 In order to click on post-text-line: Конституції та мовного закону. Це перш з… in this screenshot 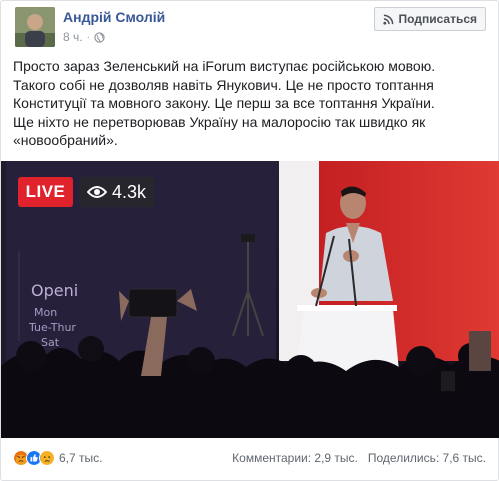, I will do `click(224, 103)`.